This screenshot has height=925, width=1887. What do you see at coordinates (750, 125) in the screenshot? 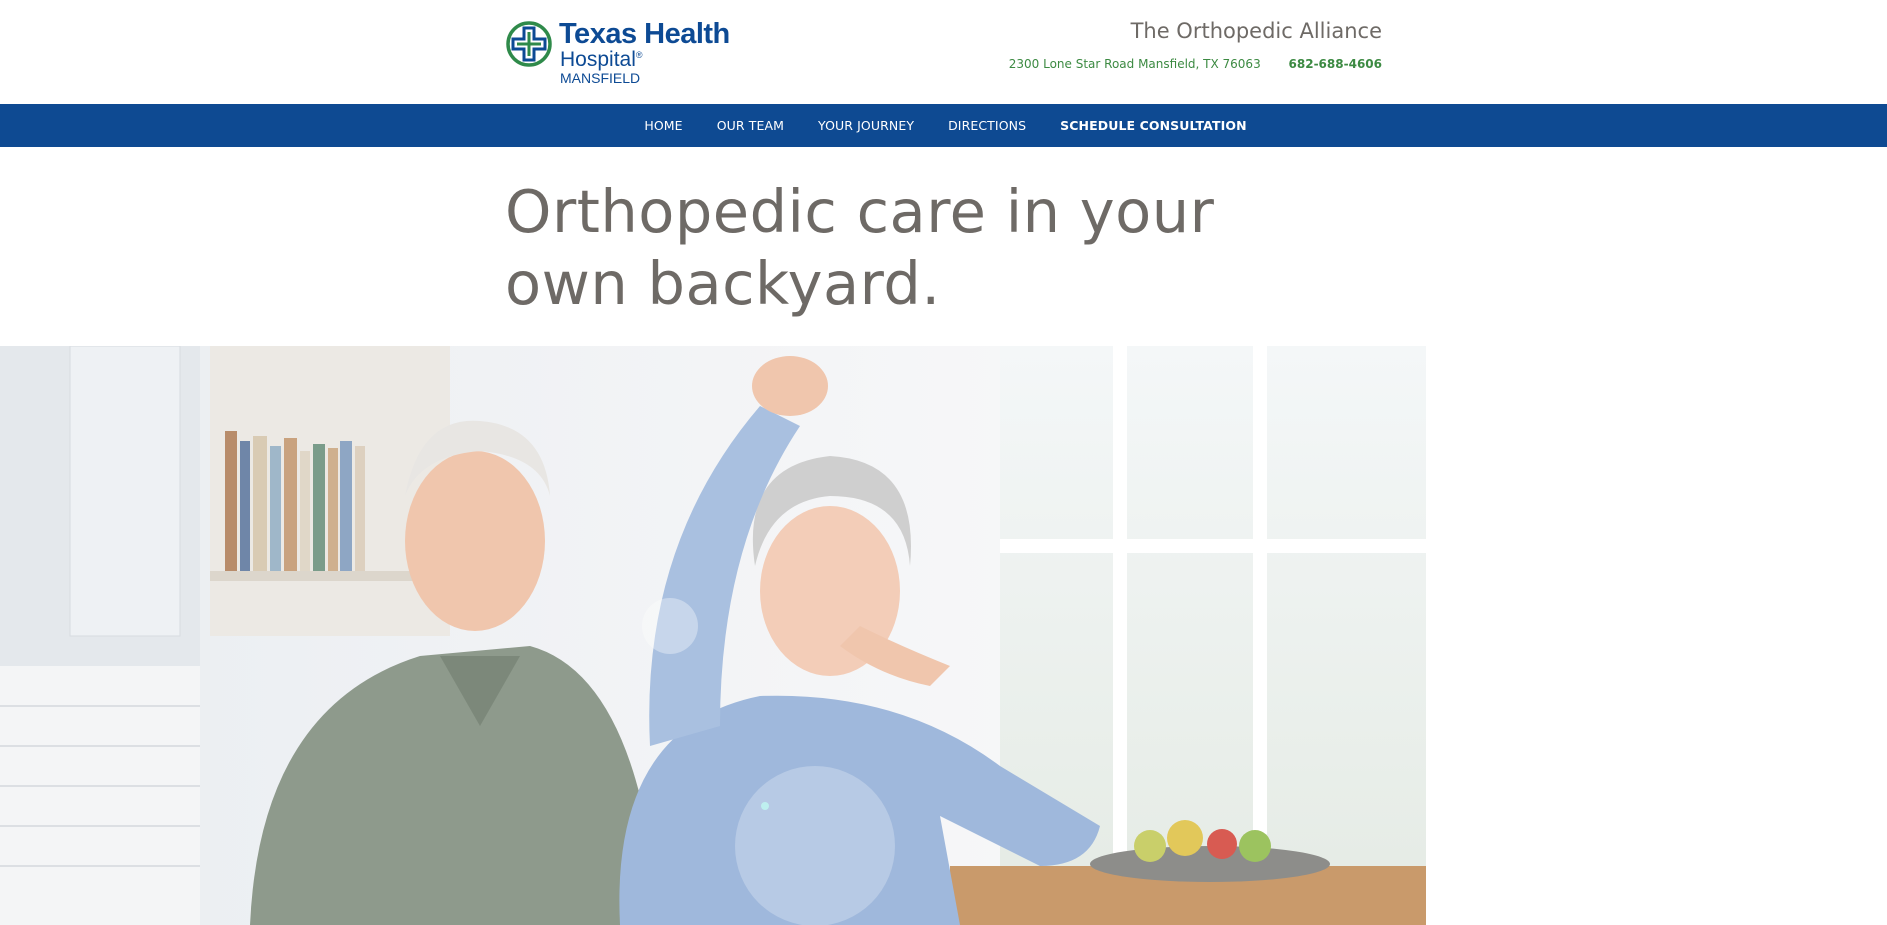
I see `nav-our-team: OUR TEAM` at bounding box center [750, 125].